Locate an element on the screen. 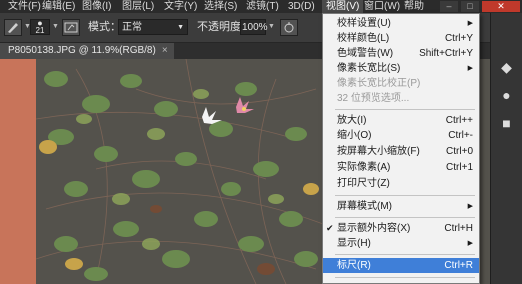 The width and height of the screenshot is (522, 284). menu-item-zoom-in: 放大(I) Ctrl++ is located at coordinates (401, 120).